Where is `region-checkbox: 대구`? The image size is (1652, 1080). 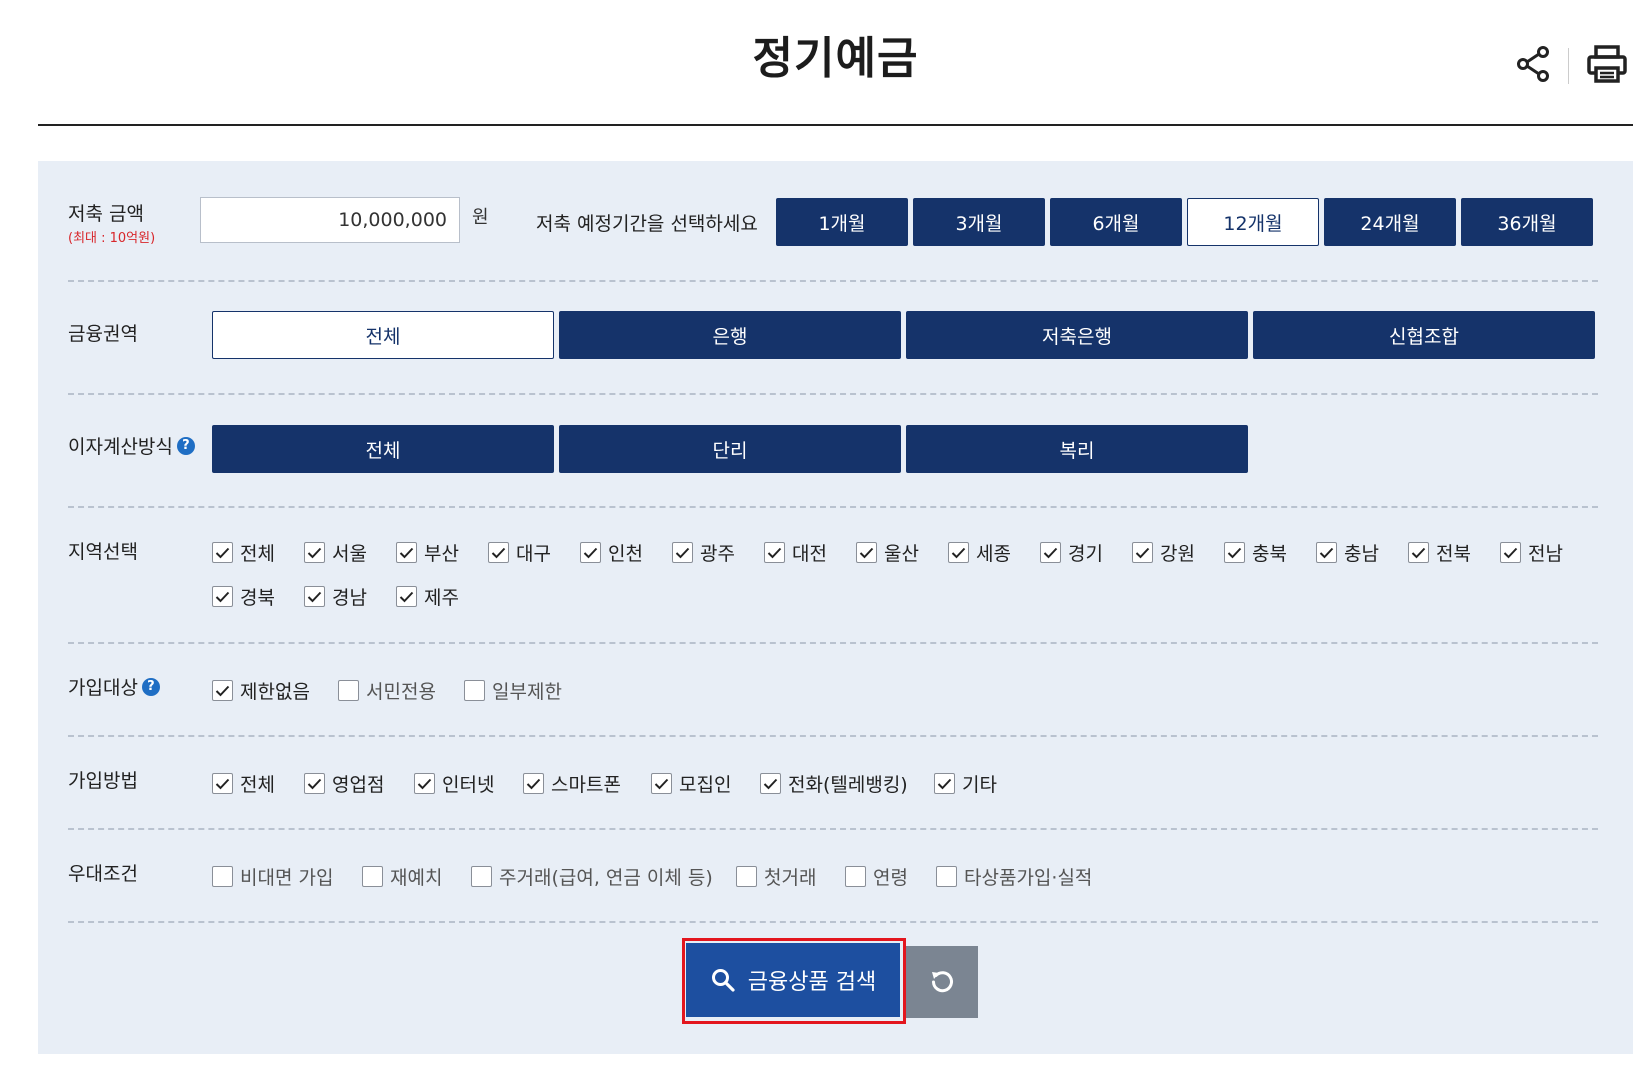
region-checkbox: 대구 is located at coordinates (519, 552).